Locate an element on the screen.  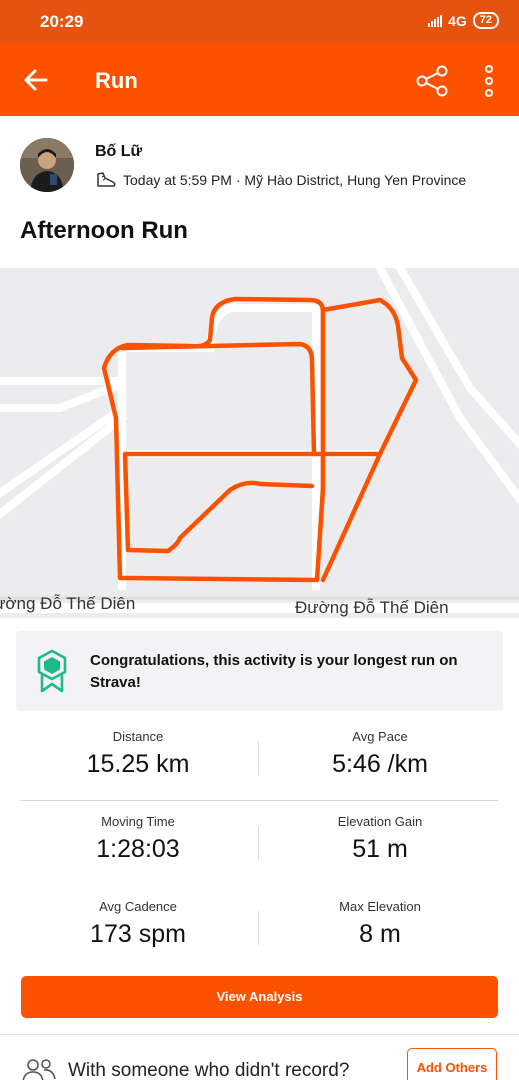
page-title: Run is located at coordinates (116, 80).